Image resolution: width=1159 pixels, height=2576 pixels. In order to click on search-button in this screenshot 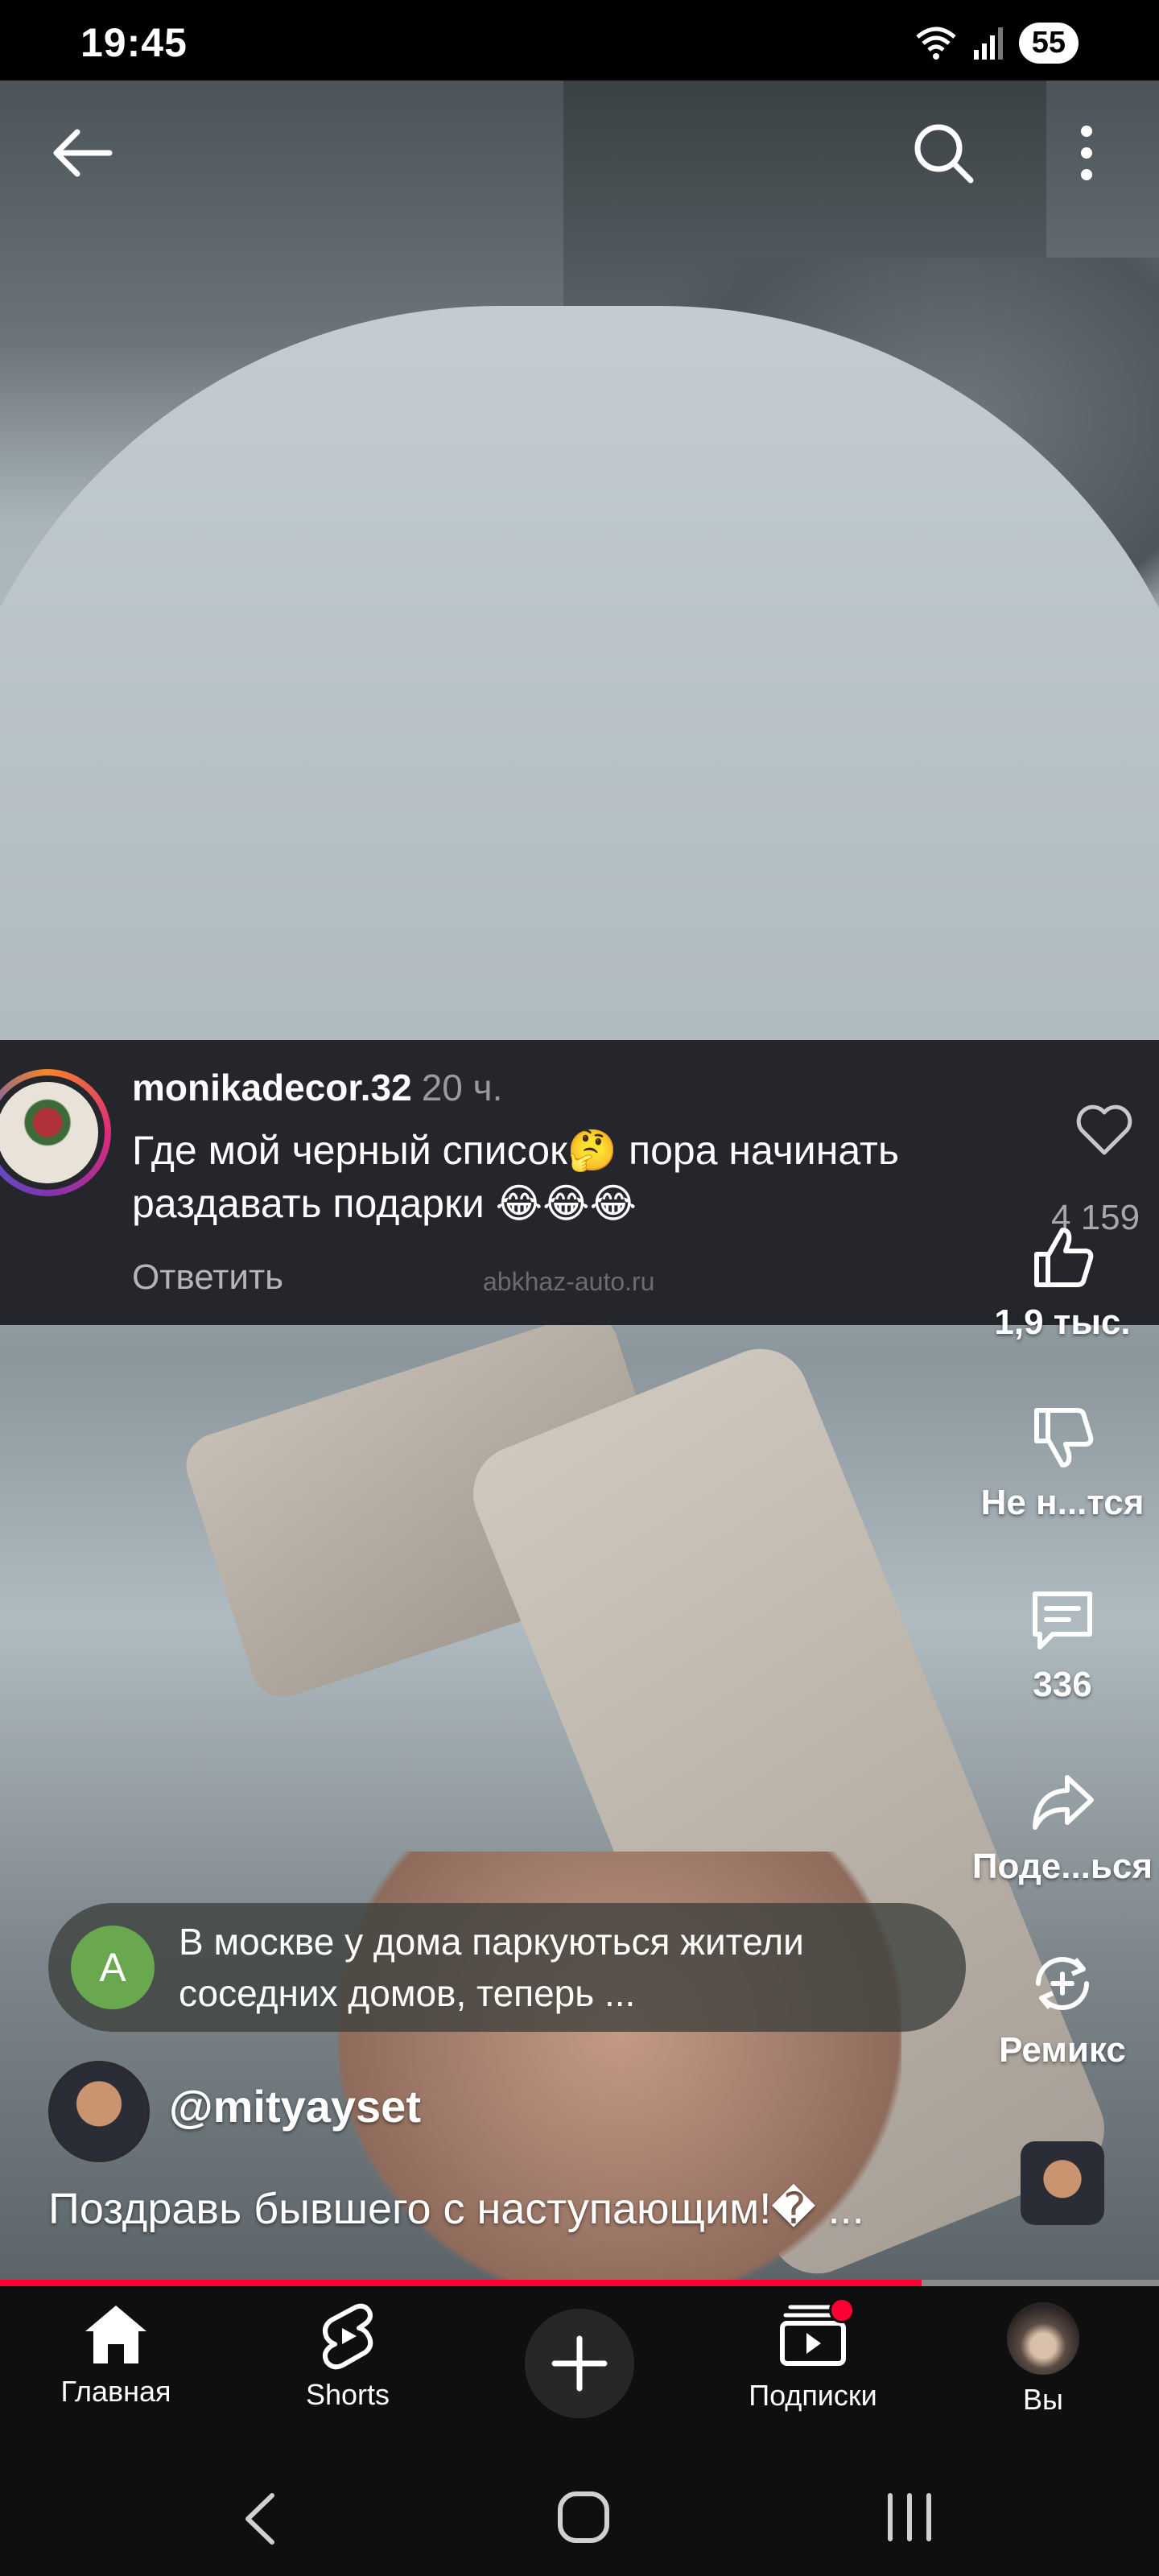, I will do `click(943, 153)`.